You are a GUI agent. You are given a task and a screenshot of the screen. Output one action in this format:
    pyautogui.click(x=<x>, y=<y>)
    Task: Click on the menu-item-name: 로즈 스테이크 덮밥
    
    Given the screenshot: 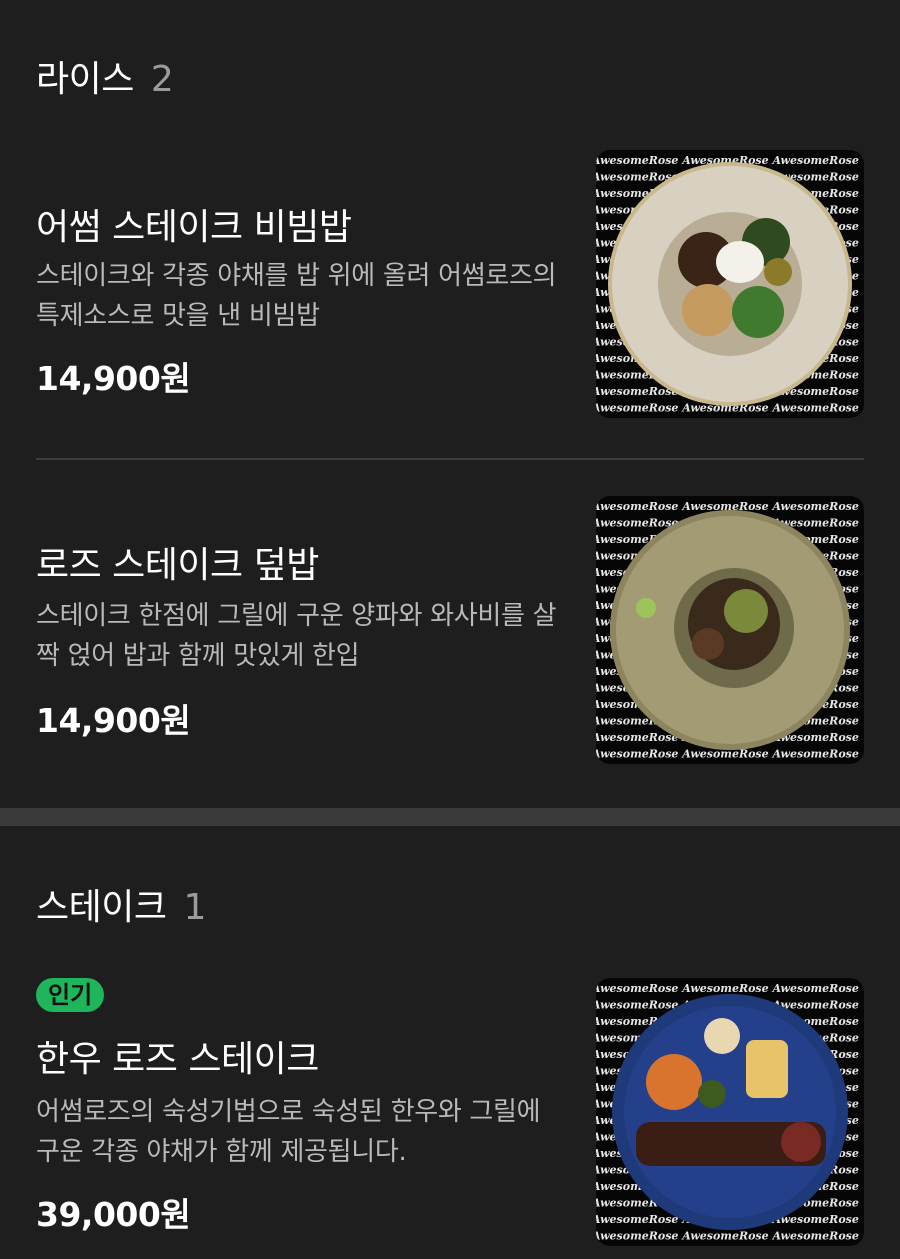 What is the action you would take?
    pyautogui.click(x=177, y=565)
    